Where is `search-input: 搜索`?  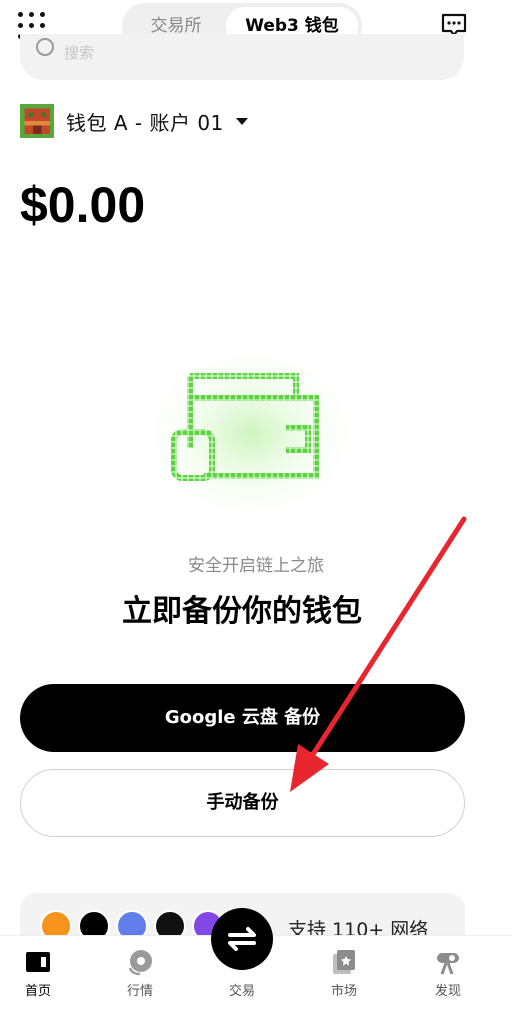
search-input: 搜索 is located at coordinates (242, 57).